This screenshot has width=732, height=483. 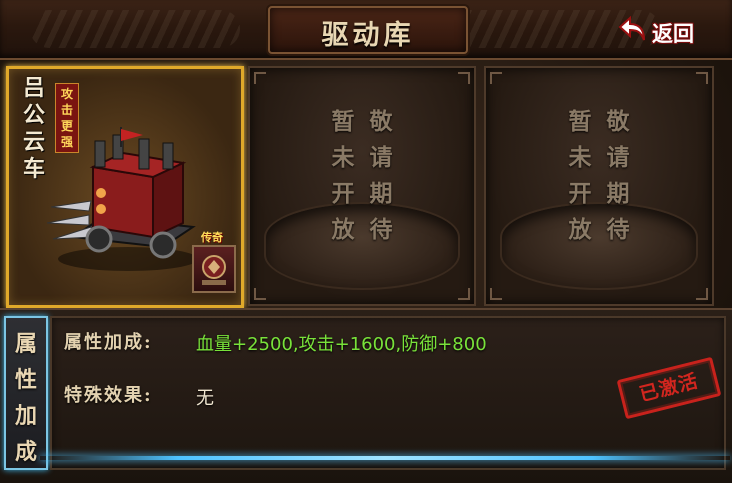 I want to click on bonus-label: 属性加成:, so click(x=108, y=342).